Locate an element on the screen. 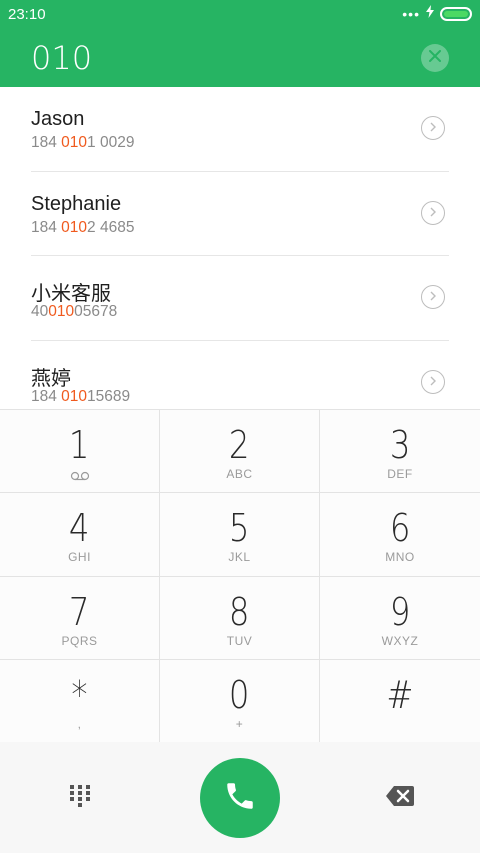 The image size is (480, 853). dots-icon: ••• is located at coordinates (411, 14).